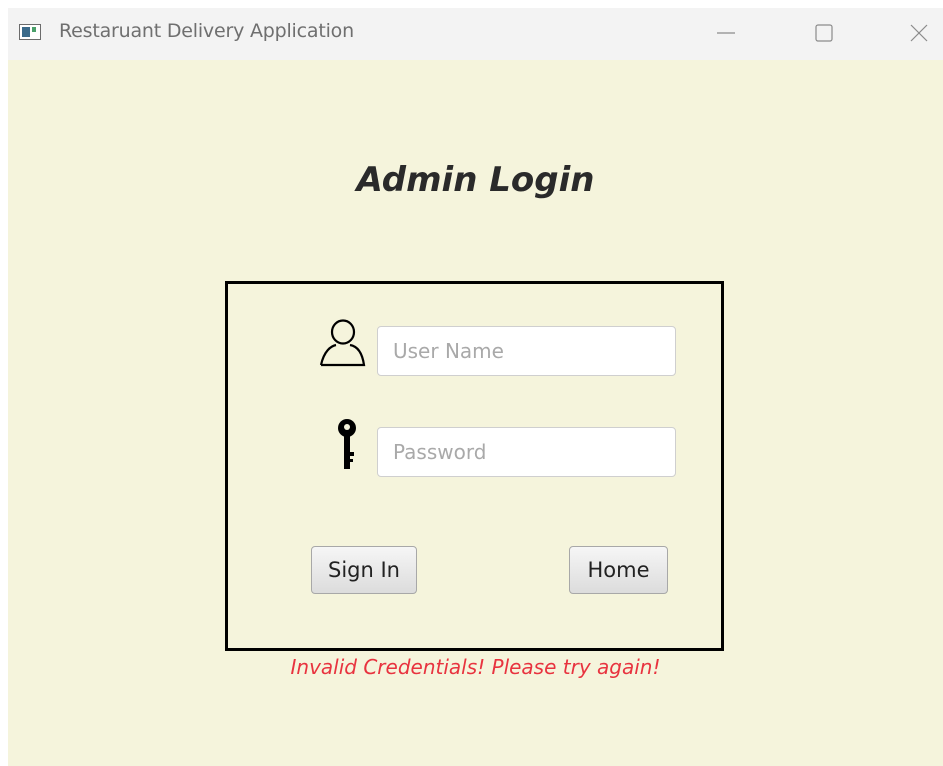 Image resolution: width=943 pixels, height=766 pixels. Describe the element at coordinates (206, 31) in the screenshot. I see `window-title: Restaruant Delivery Application` at that location.